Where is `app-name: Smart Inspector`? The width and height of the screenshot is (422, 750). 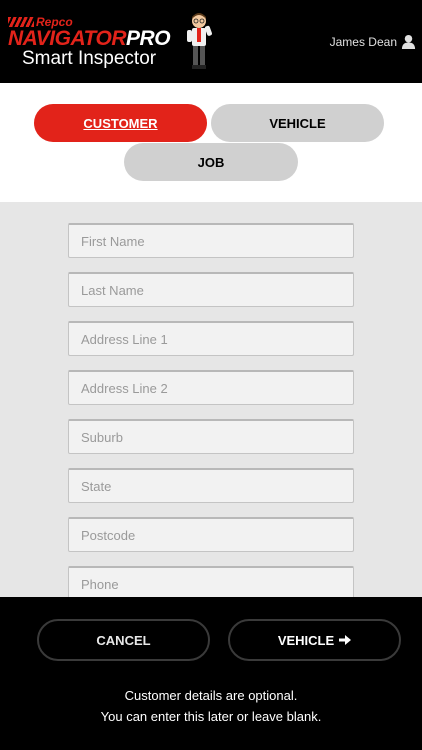
app-name: Smart Inspector is located at coordinates (89, 58).